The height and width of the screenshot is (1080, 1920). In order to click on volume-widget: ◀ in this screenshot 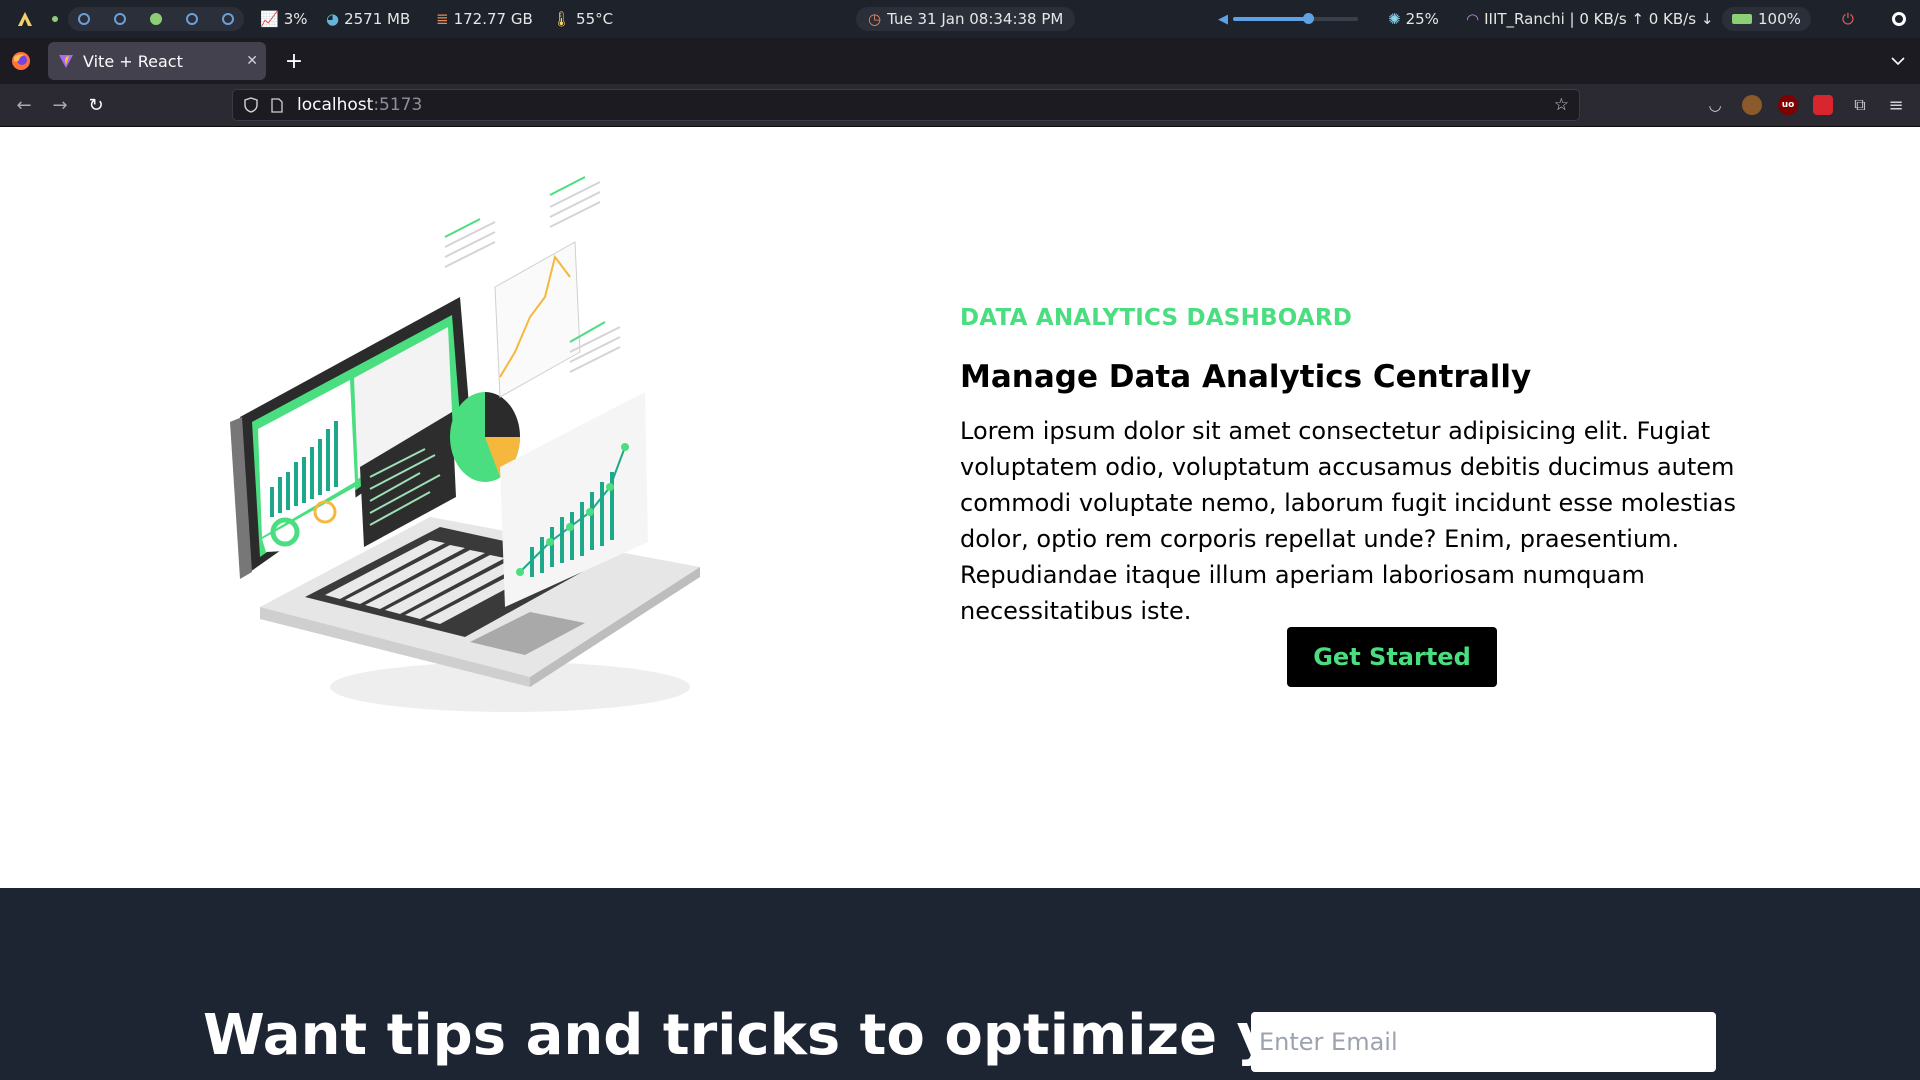, I will do `click(1288, 19)`.